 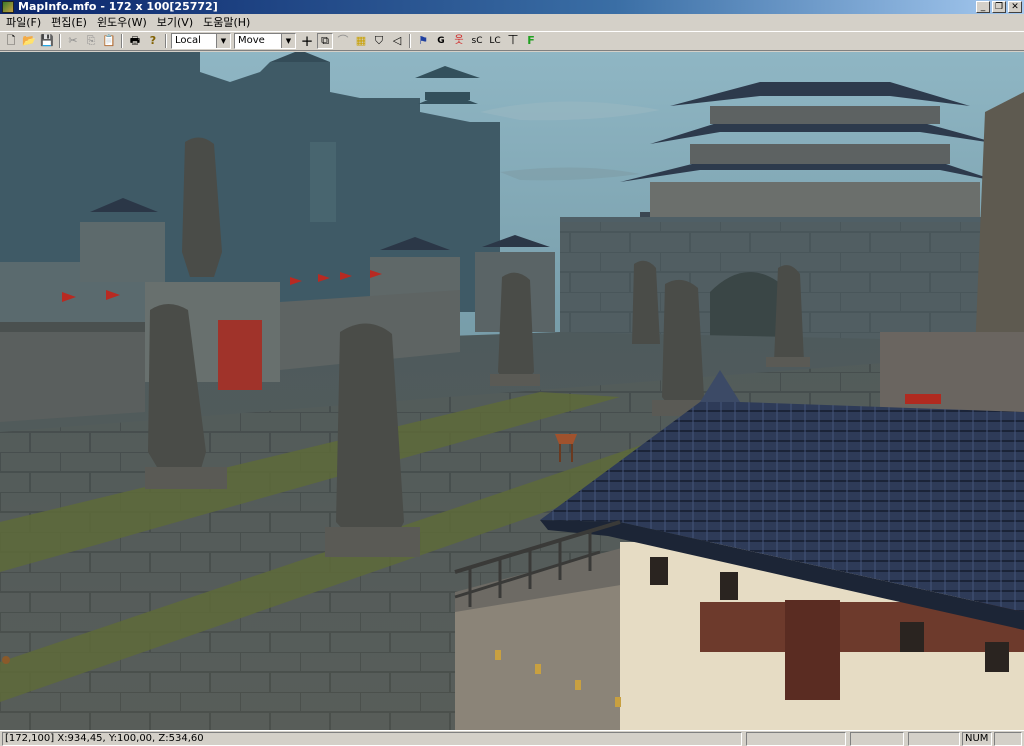 I want to click on menu-view: 보기(V), so click(x=178, y=22).